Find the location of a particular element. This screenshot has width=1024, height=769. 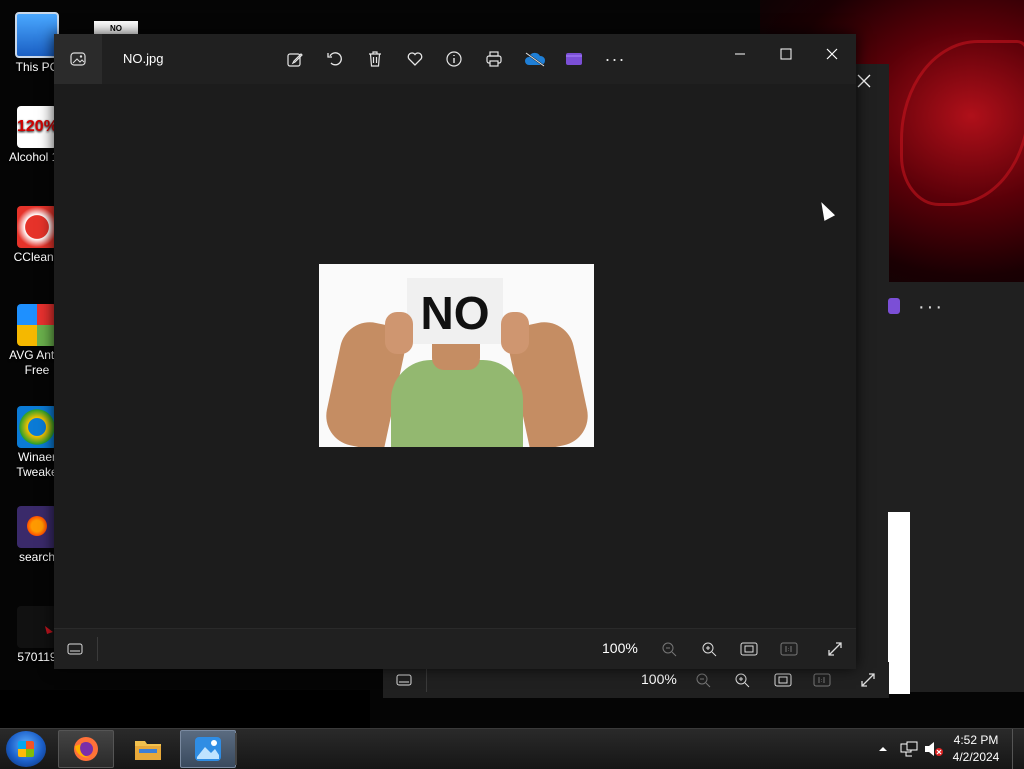

edit-icon is located at coordinates (295, 60).